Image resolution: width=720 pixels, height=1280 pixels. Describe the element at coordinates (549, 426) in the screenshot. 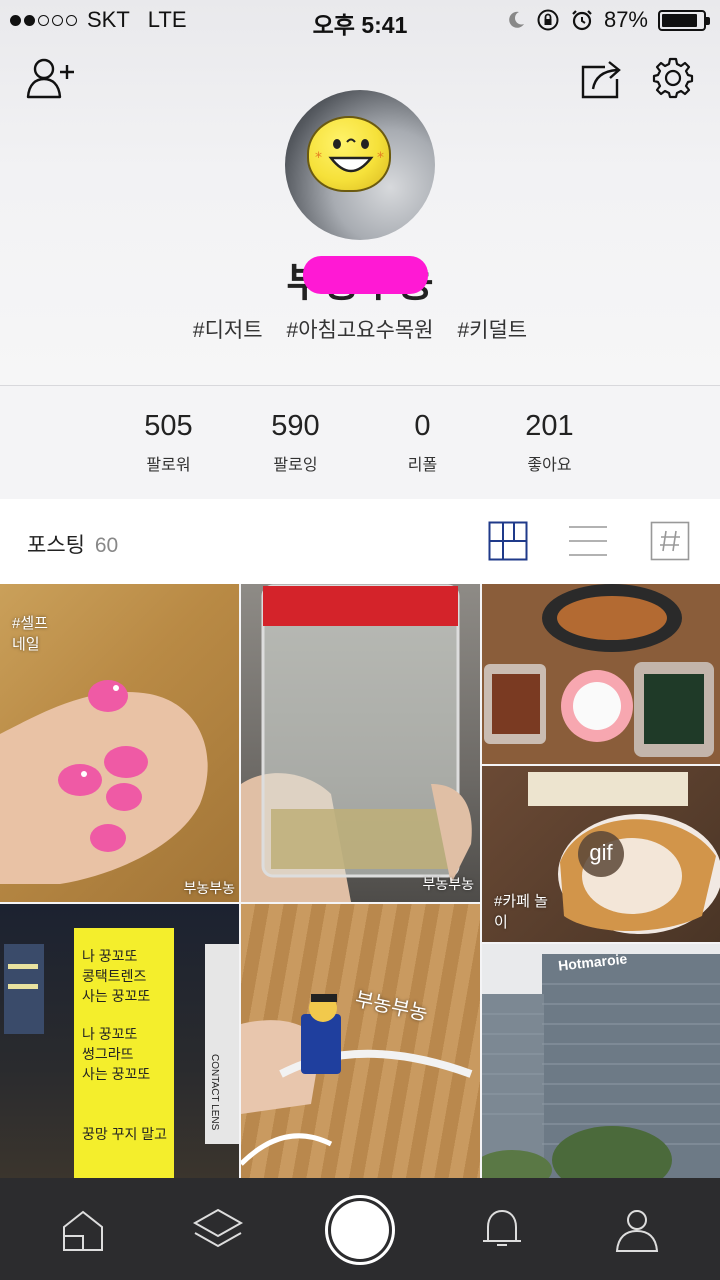

I see `stat-value: 201` at that location.